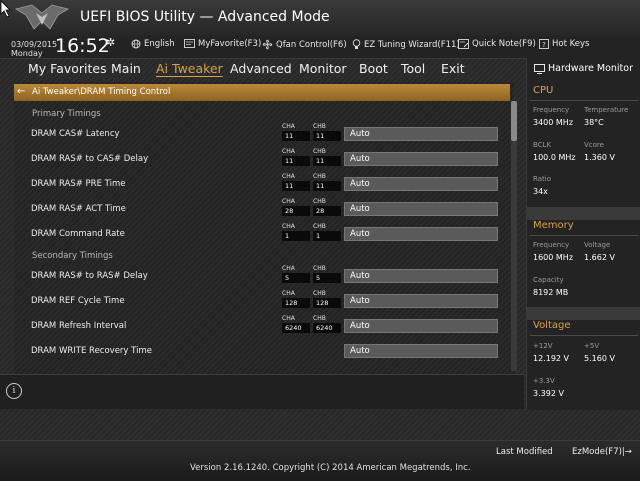  What do you see at coordinates (551, 292) in the screenshot?
I see `capacity-value: 8192 MB` at bounding box center [551, 292].